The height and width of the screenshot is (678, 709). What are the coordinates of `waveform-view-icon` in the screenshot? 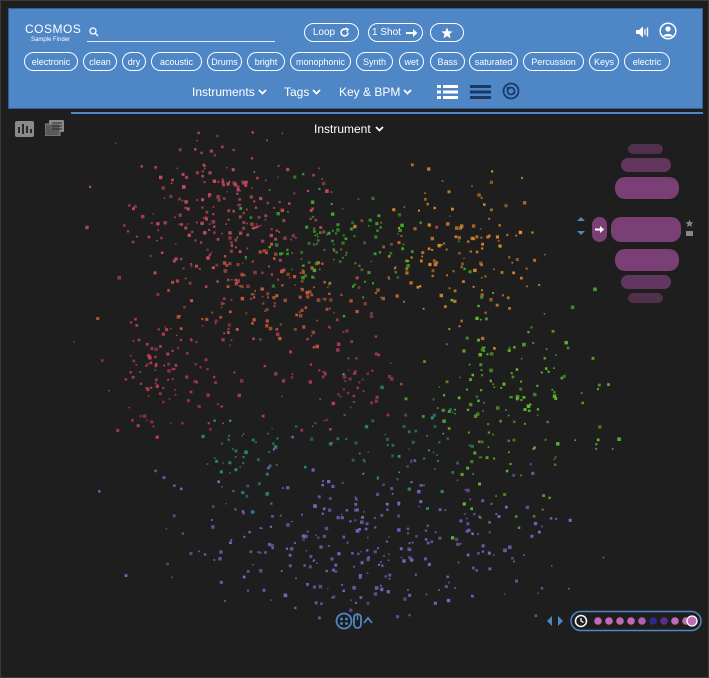 It's located at (24, 129).